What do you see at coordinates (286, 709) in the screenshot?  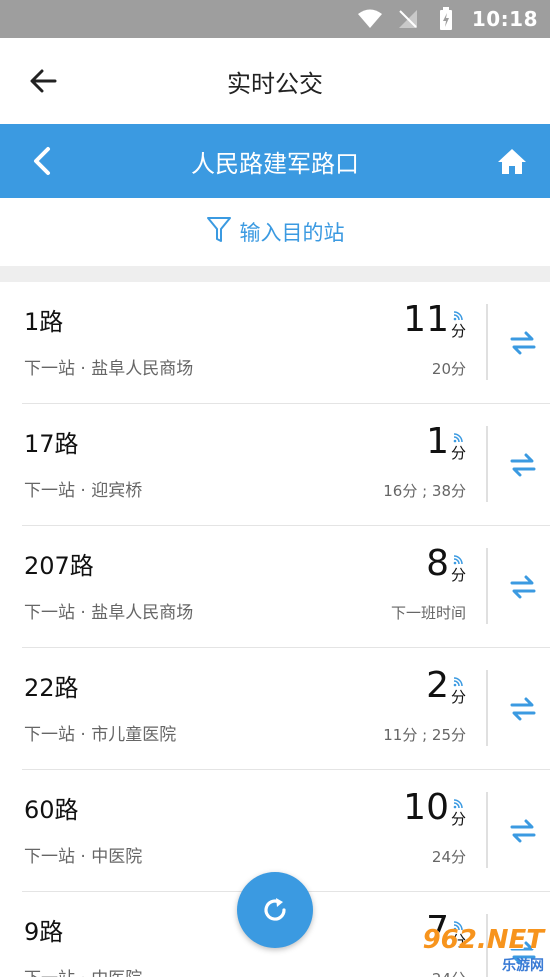 I see `route-row: 22路 下一站 · 市儿童医院 2 分 11分 ; 25分` at bounding box center [286, 709].